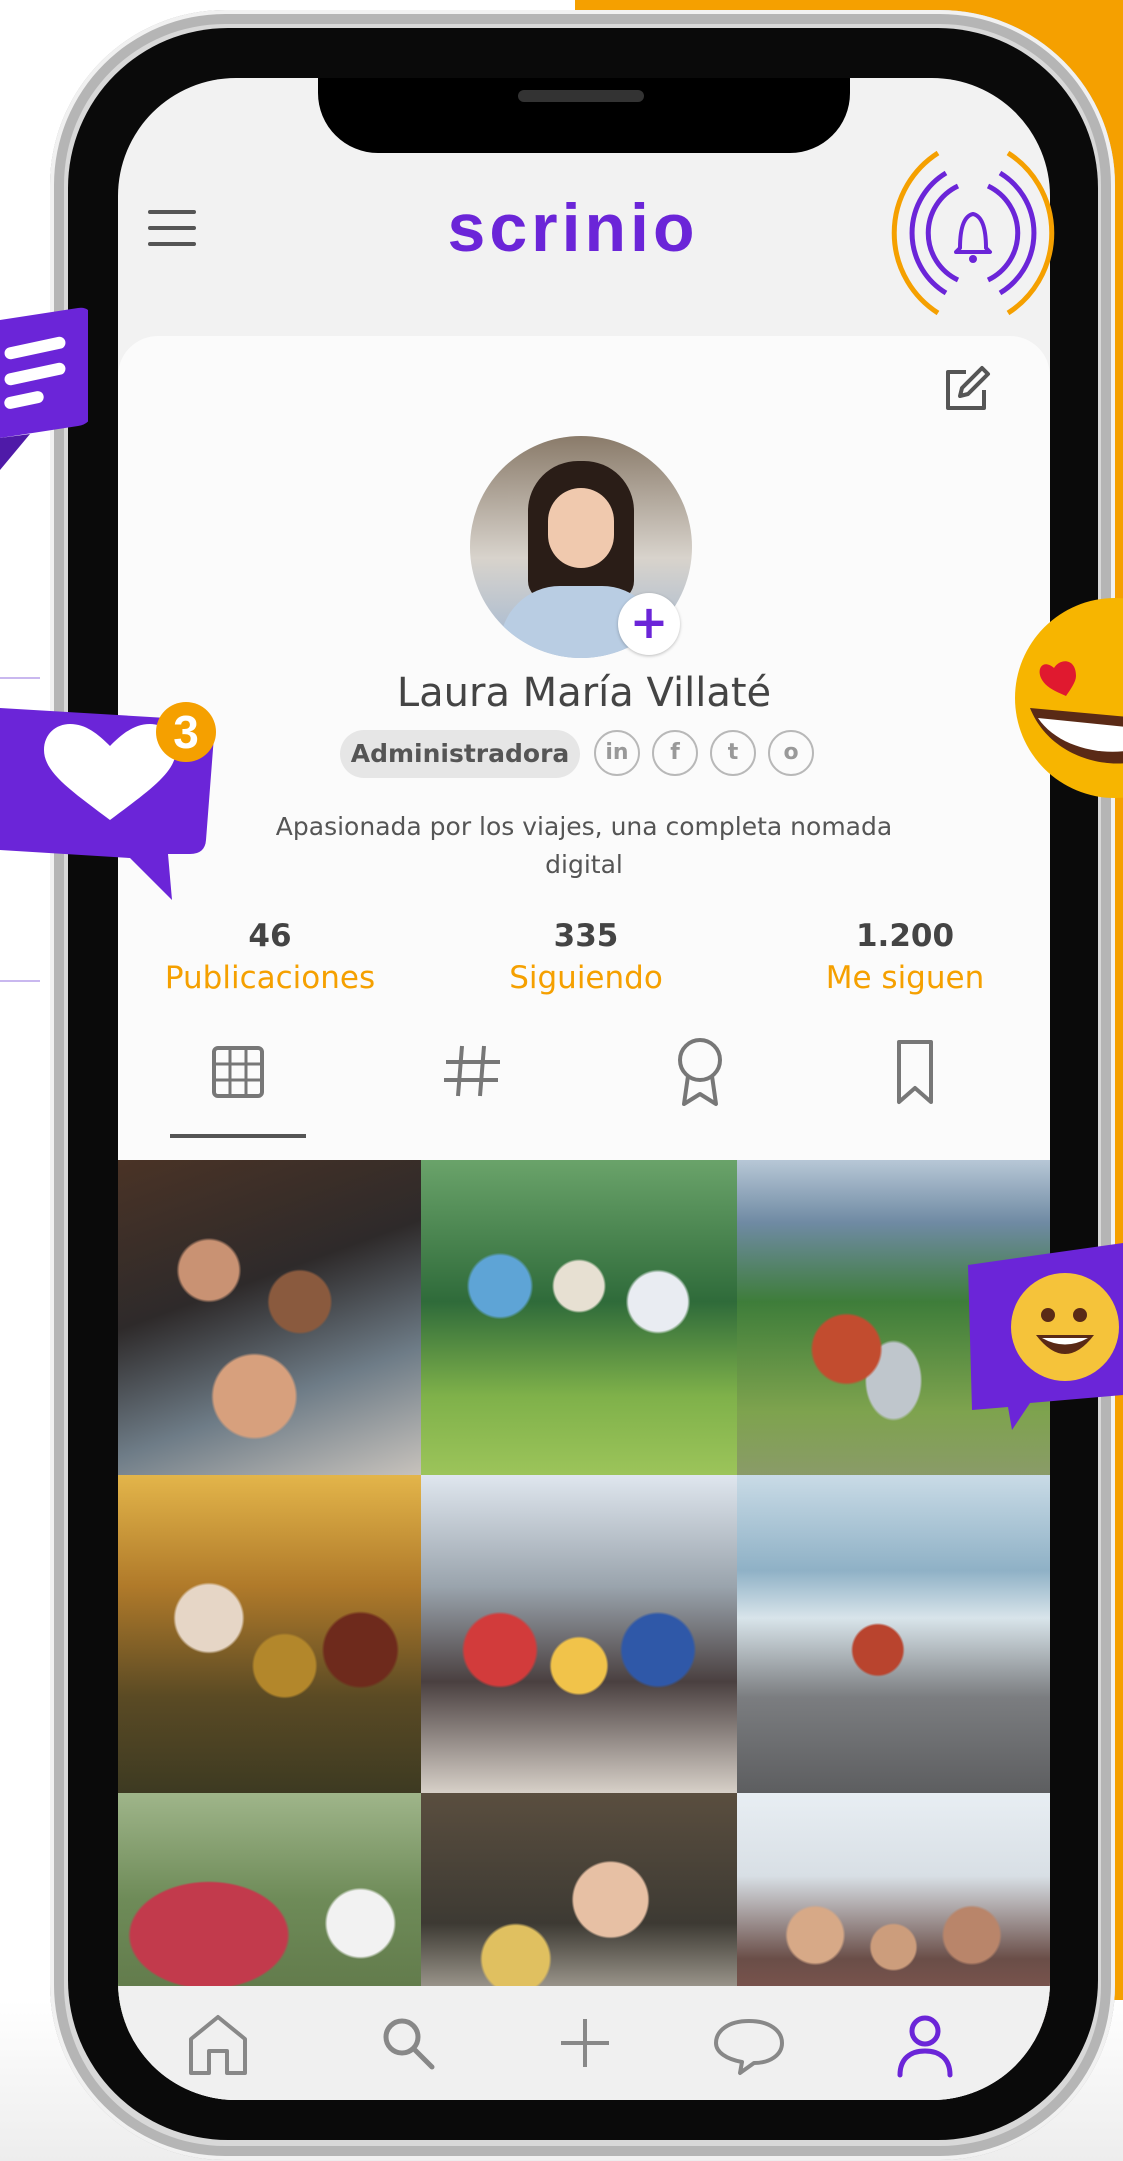 The image size is (1123, 2161). What do you see at coordinates (649, 624) in the screenshot?
I see `add-photo-button: +` at bounding box center [649, 624].